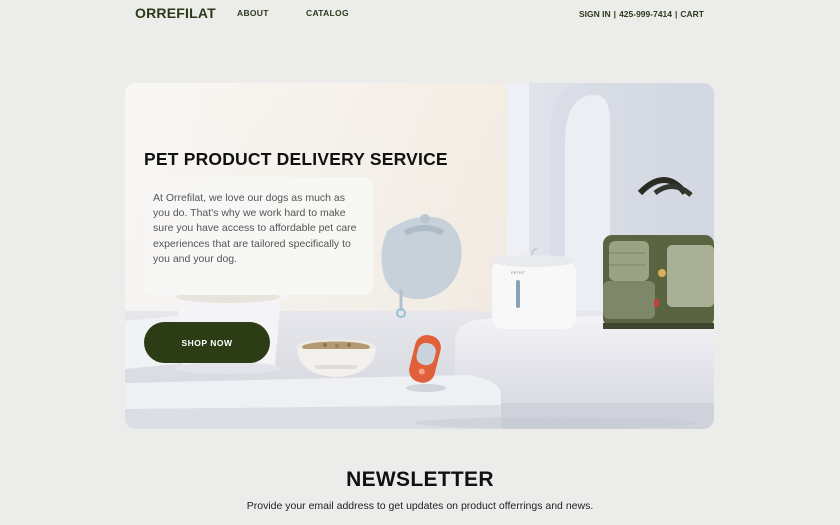 This screenshot has width=840, height=525. What do you see at coordinates (207, 342) in the screenshot?
I see `shop-now-button: SHOP NOW` at bounding box center [207, 342].